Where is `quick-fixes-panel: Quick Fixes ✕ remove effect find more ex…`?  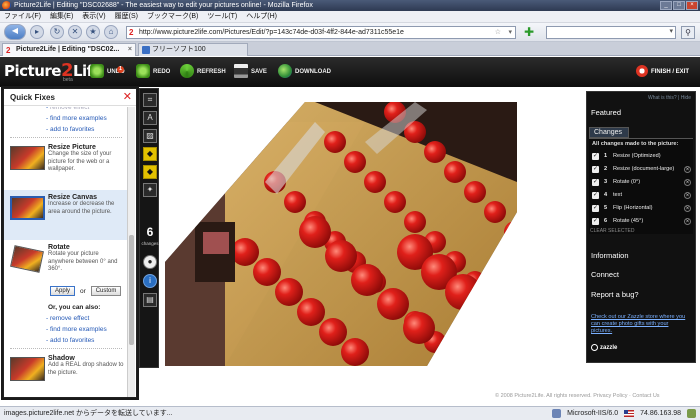
quick-fixes-panel: Quick Fixes ✕ remove effect find more ex… is located at coordinates (70, 243).